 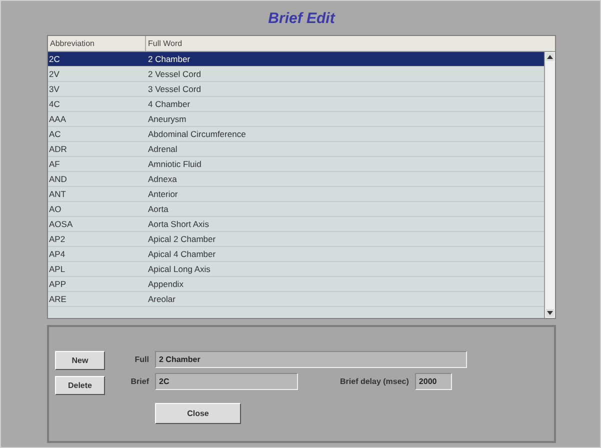 I want to click on new-button: New, so click(x=80, y=360).